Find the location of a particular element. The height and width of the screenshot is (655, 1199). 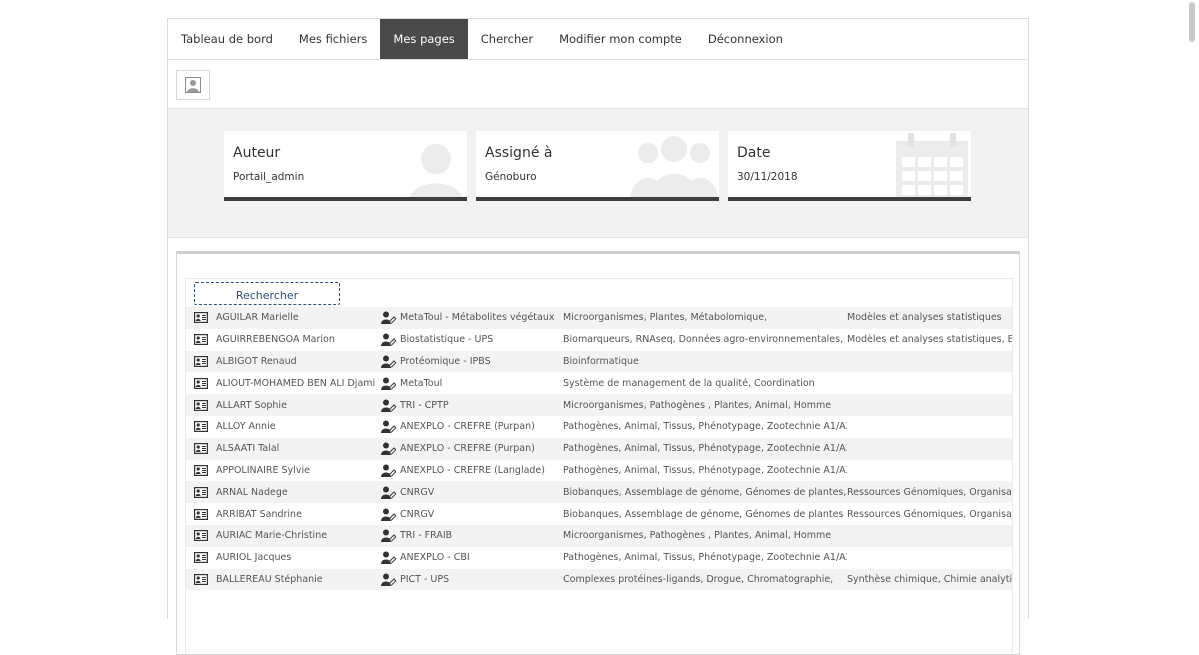

avatar is located at coordinates (193, 85).